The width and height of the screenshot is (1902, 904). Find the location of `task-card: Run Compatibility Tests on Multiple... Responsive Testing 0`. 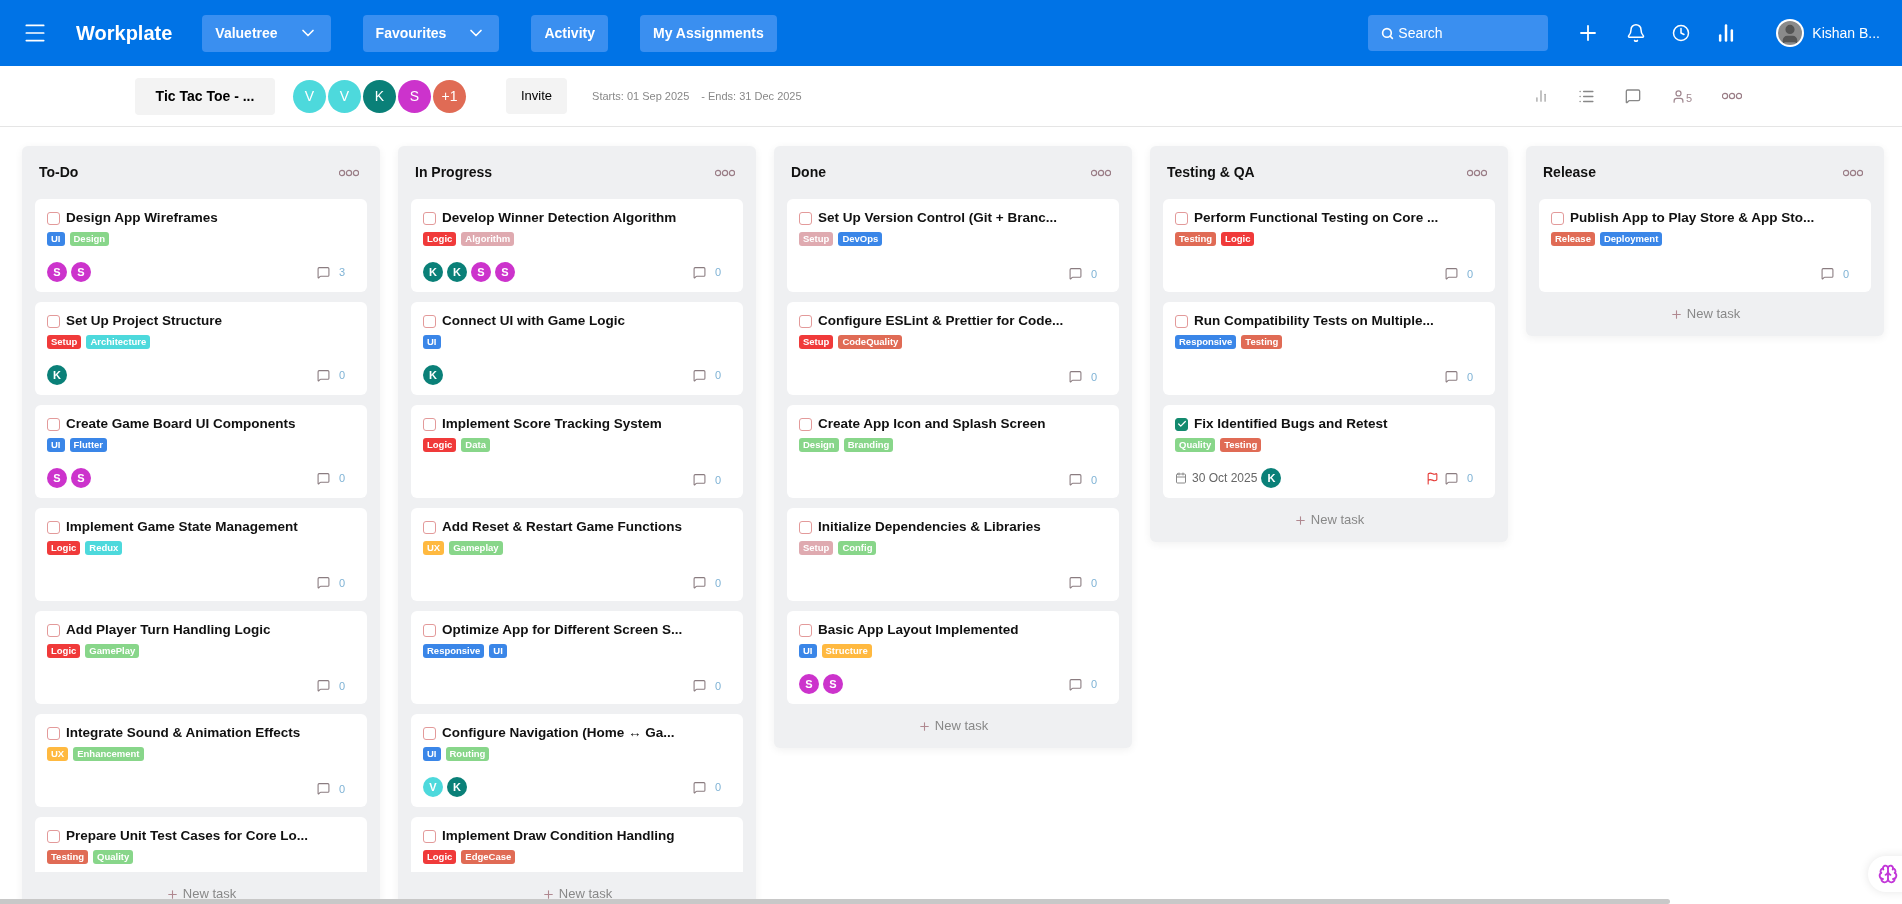

task-card: Run Compatibility Tests on Multiple... Responsive Testing 0 is located at coordinates (1329, 348).